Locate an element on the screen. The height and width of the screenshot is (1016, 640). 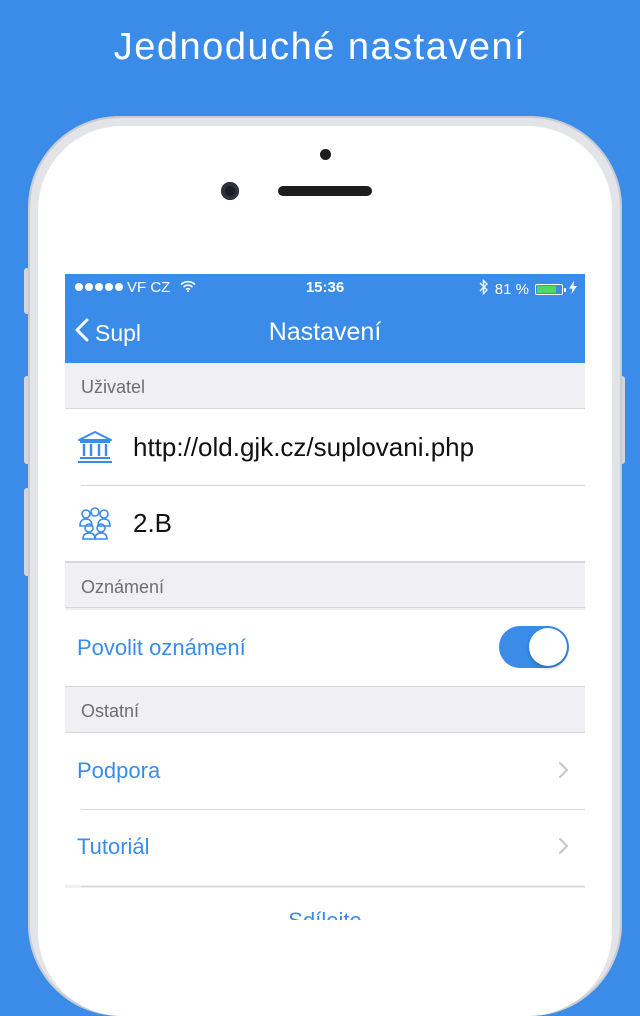
battery-tip is located at coordinates (565, 289).